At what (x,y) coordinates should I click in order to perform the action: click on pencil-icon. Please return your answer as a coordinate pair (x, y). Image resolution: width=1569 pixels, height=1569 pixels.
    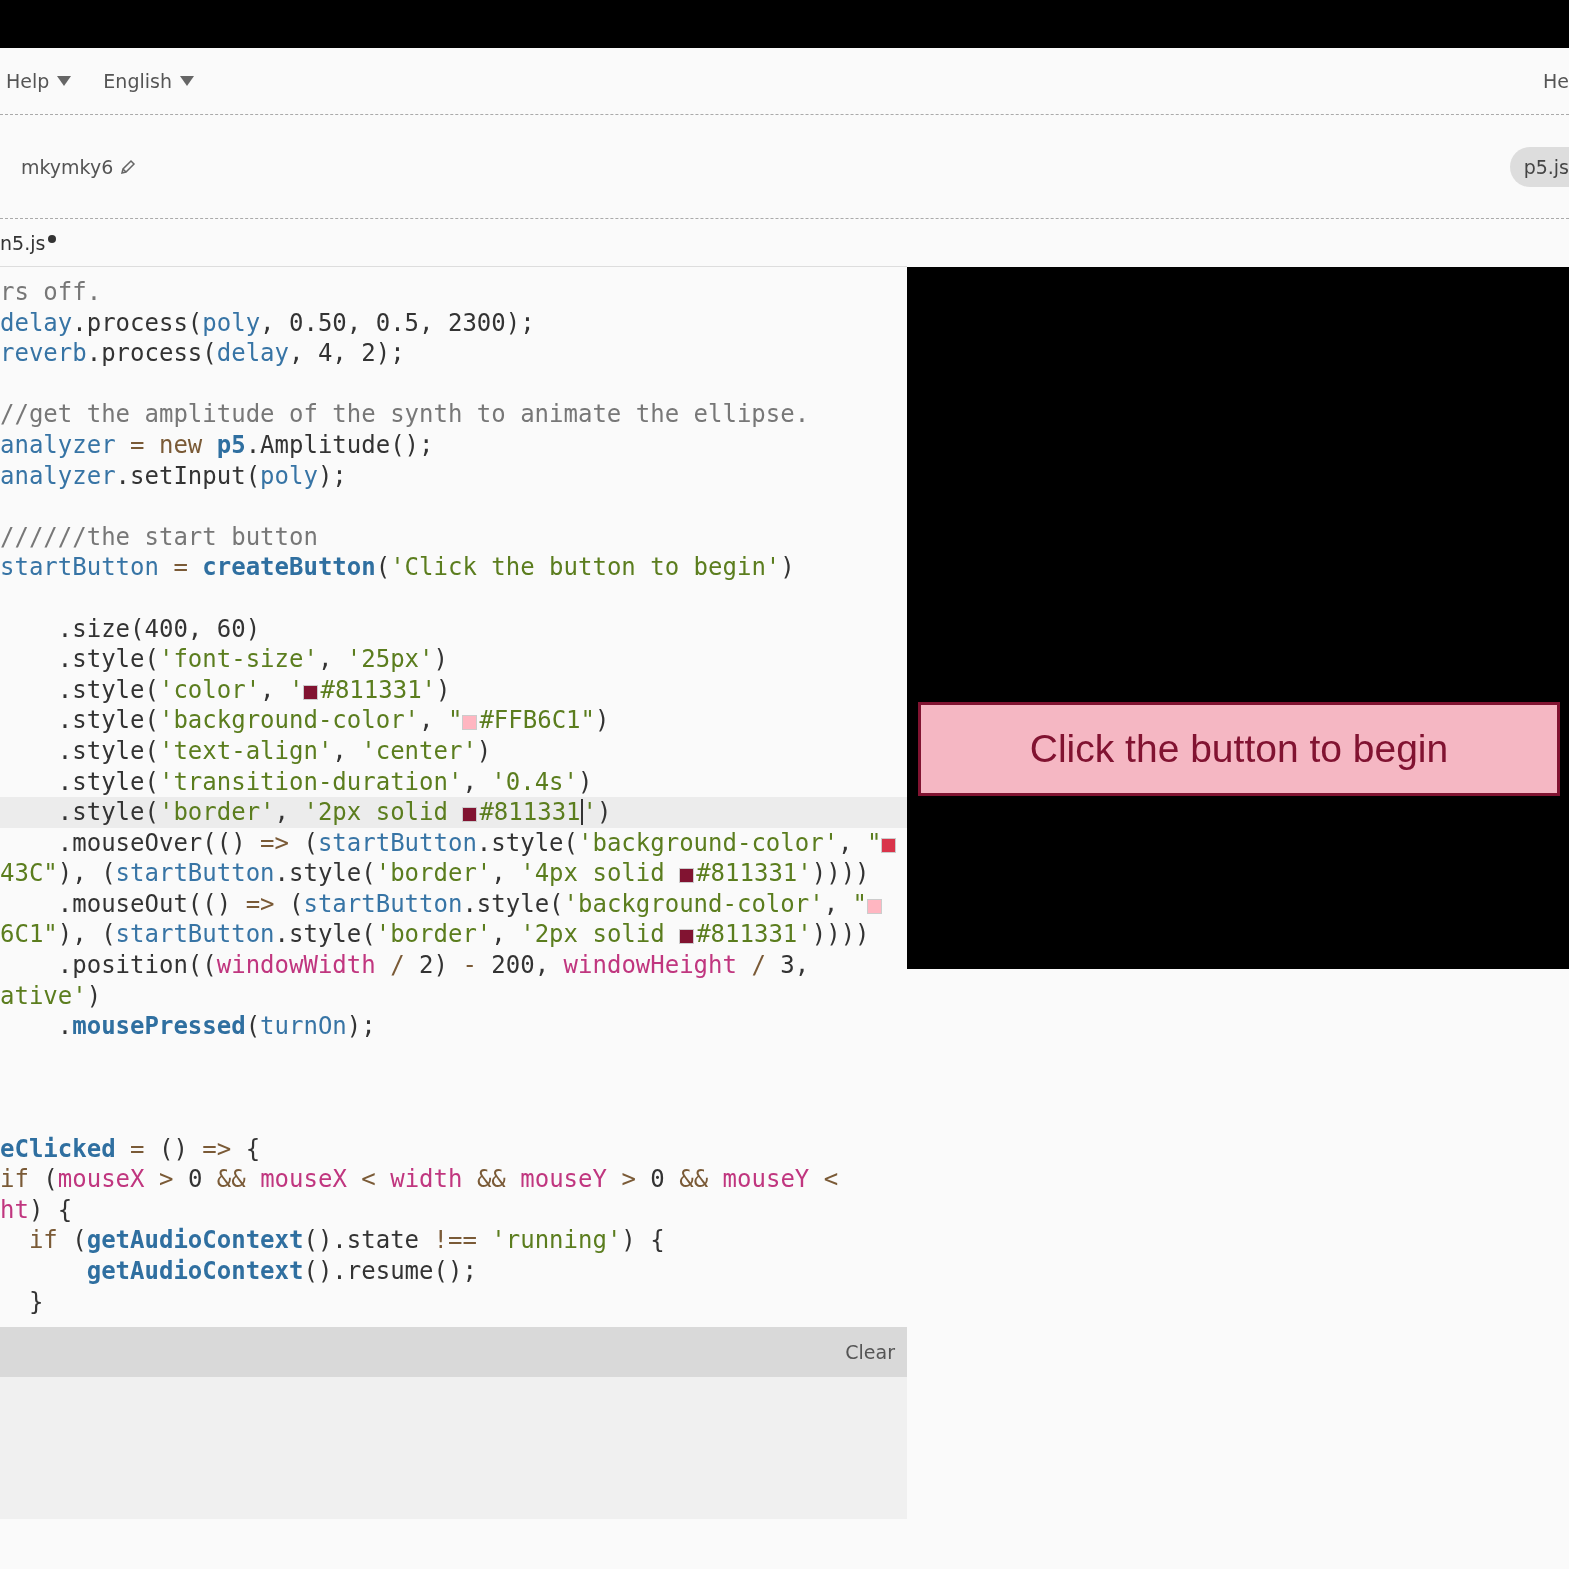
    Looking at the image, I should click on (128, 166).